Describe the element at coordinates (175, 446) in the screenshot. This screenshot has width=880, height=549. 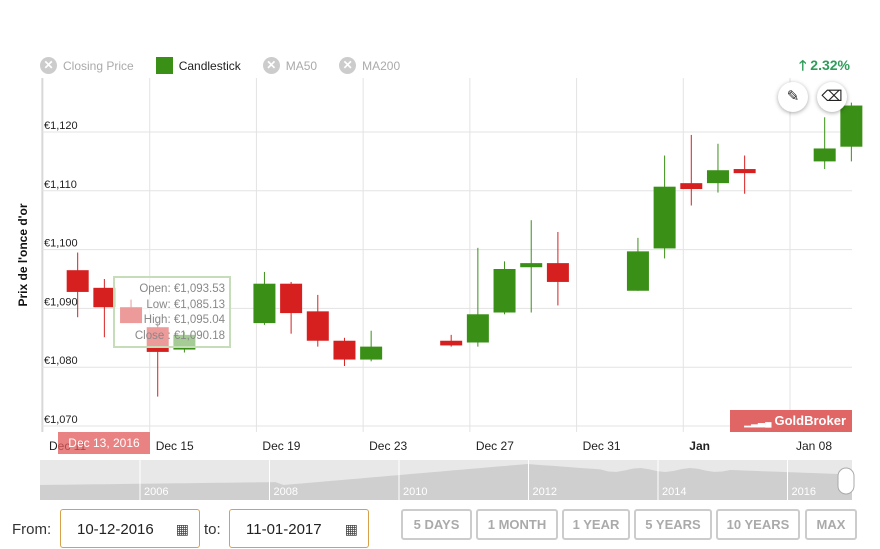
I see `x-tick-label: Dec 15` at that location.